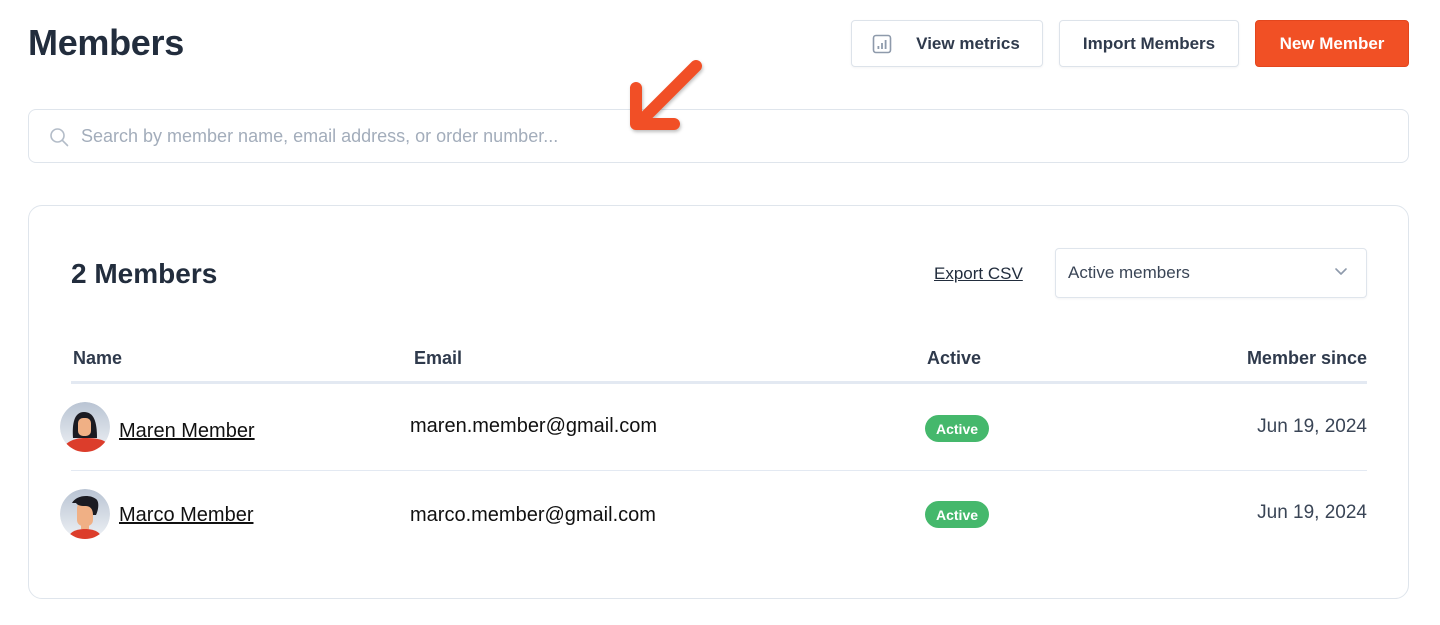 Image resolution: width=1440 pixels, height=625 pixels. What do you see at coordinates (731, 136) in the screenshot?
I see `search-input` at bounding box center [731, 136].